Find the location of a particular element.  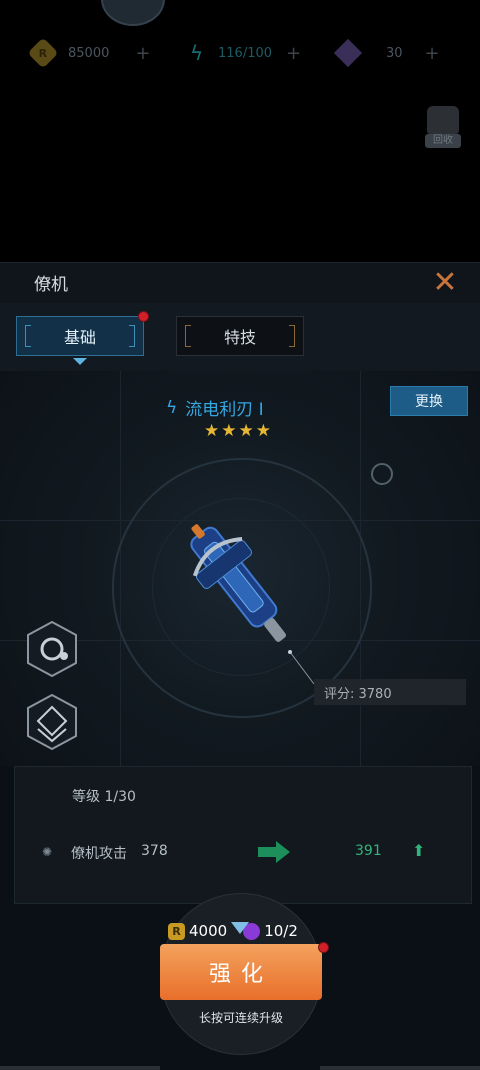

tab-basic: 基础 is located at coordinates (80, 336).